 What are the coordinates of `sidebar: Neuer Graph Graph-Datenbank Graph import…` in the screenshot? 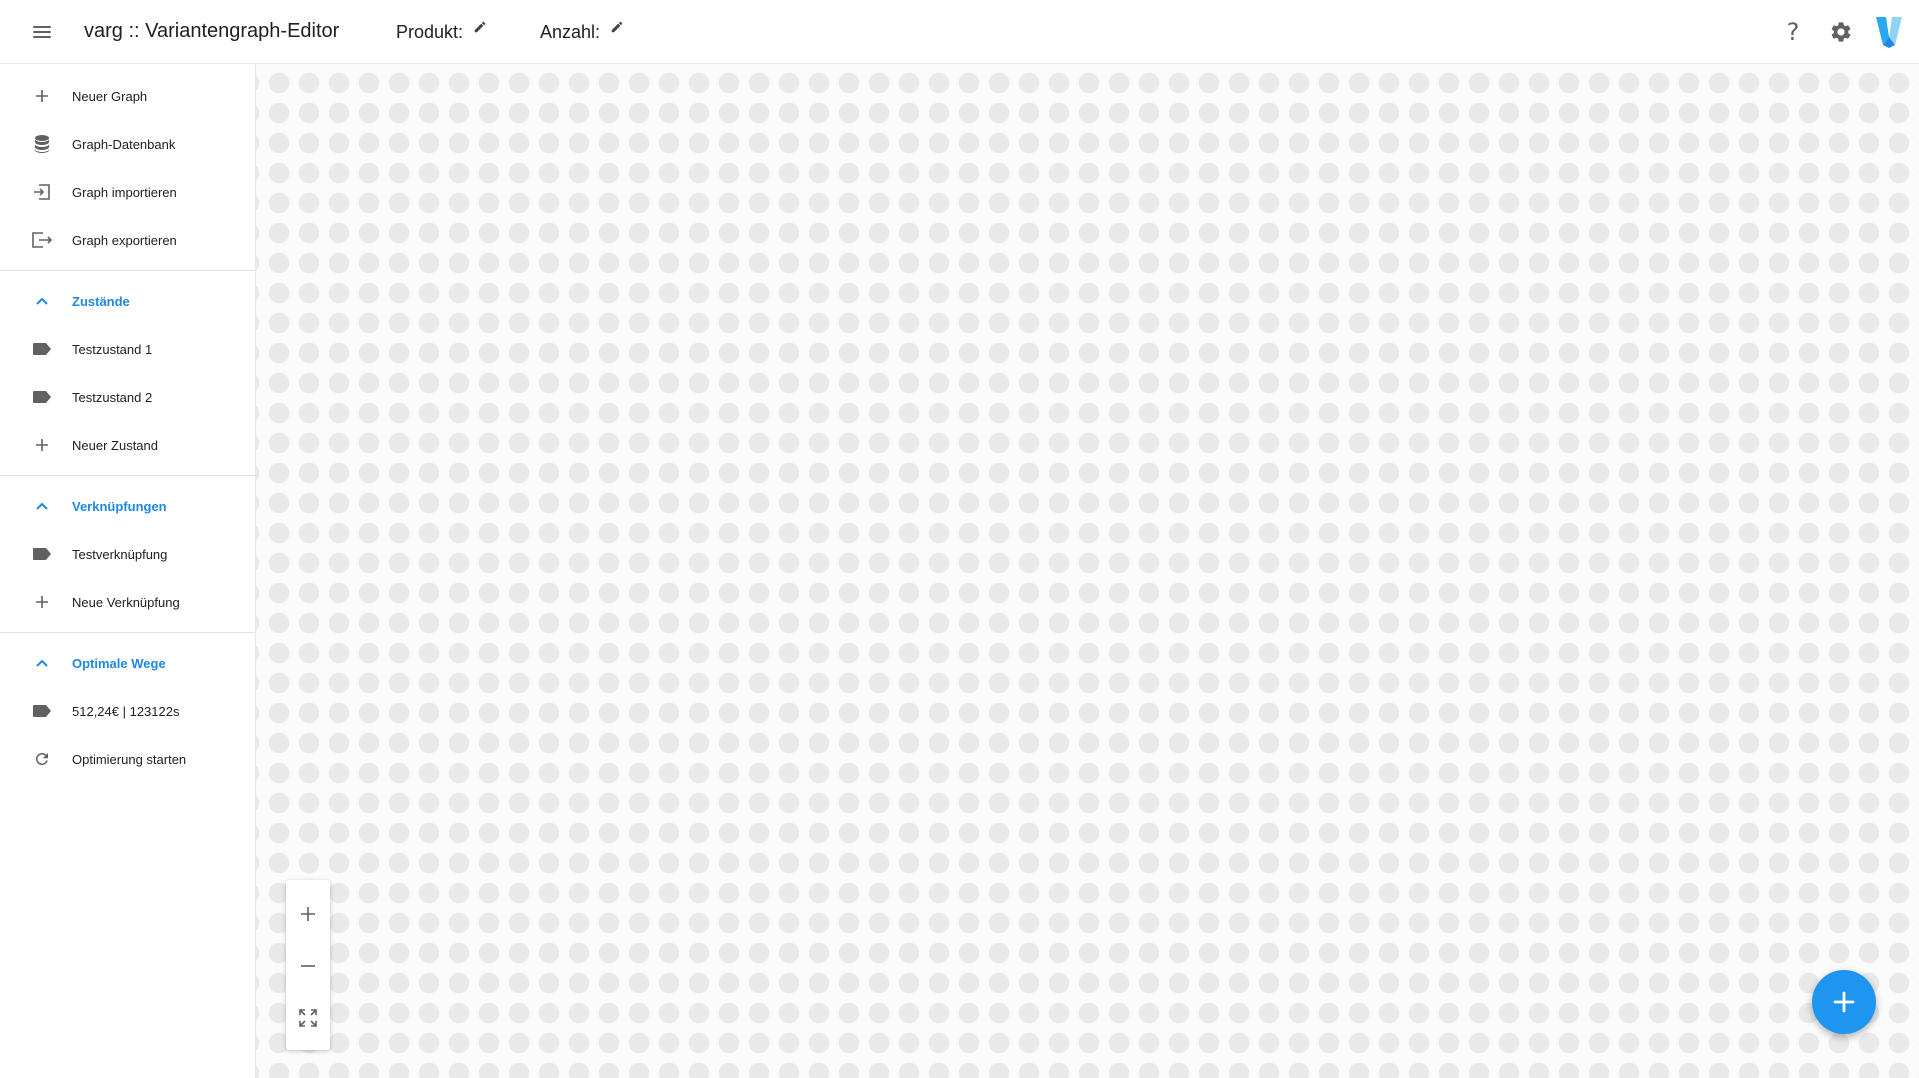 It's located at (128, 571).